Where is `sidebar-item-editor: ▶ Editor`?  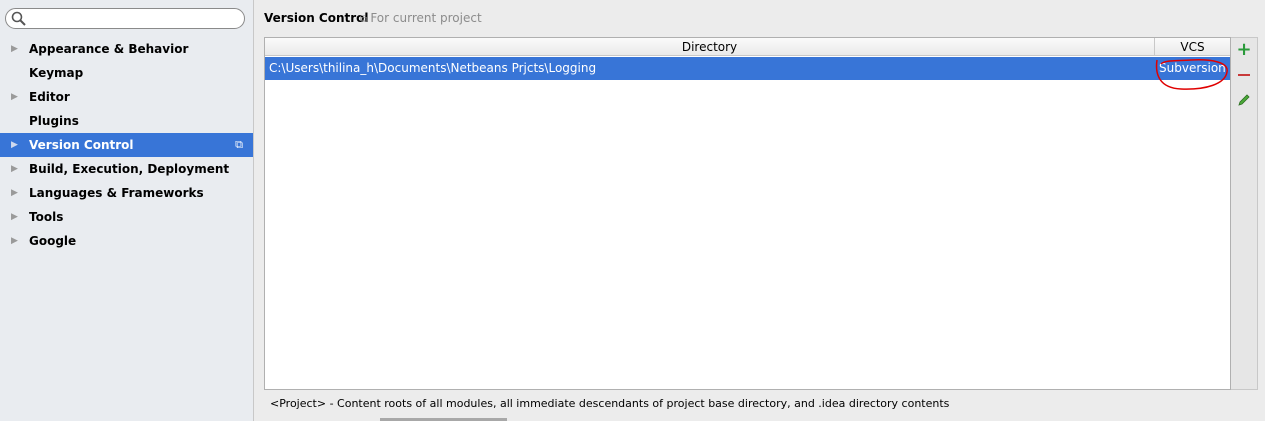
sidebar-item-editor: ▶ Editor is located at coordinates (126, 97).